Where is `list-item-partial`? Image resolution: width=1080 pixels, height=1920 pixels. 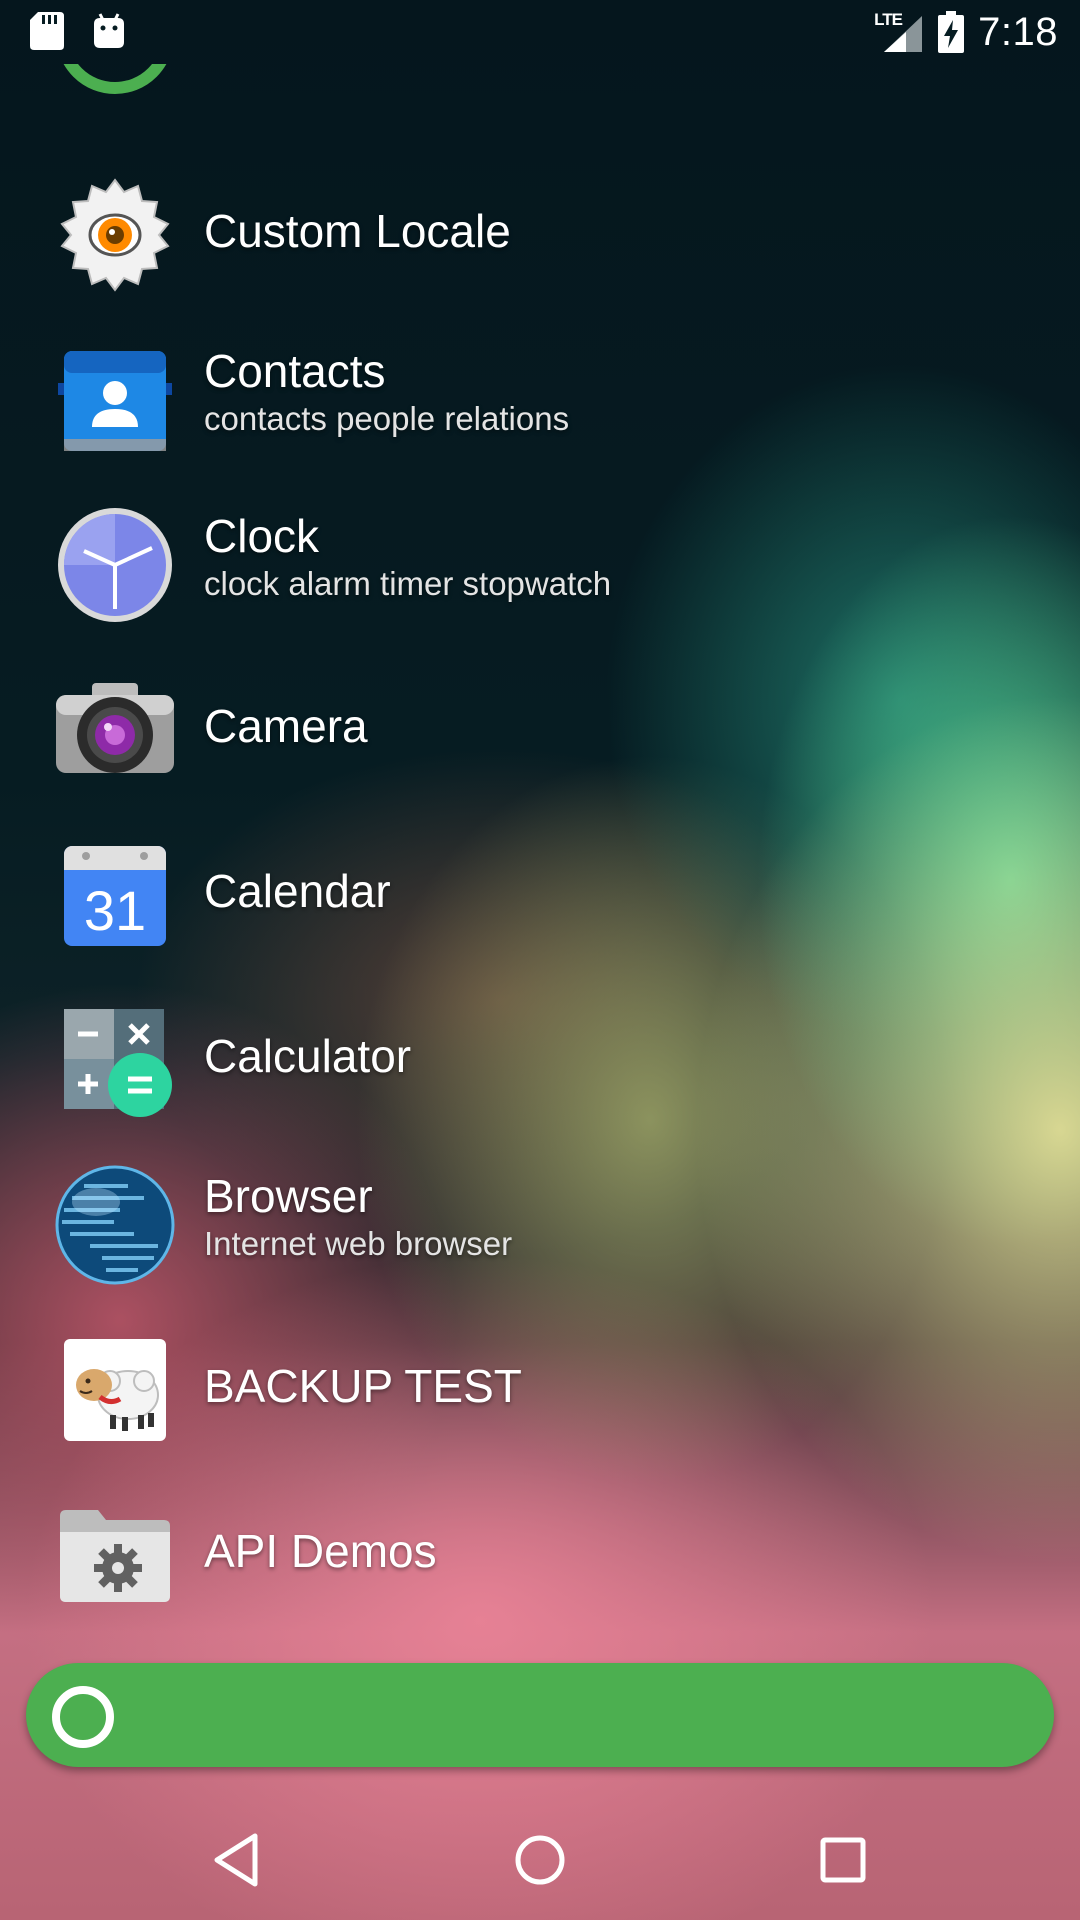 list-item-partial is located at coordinates (540, 94).